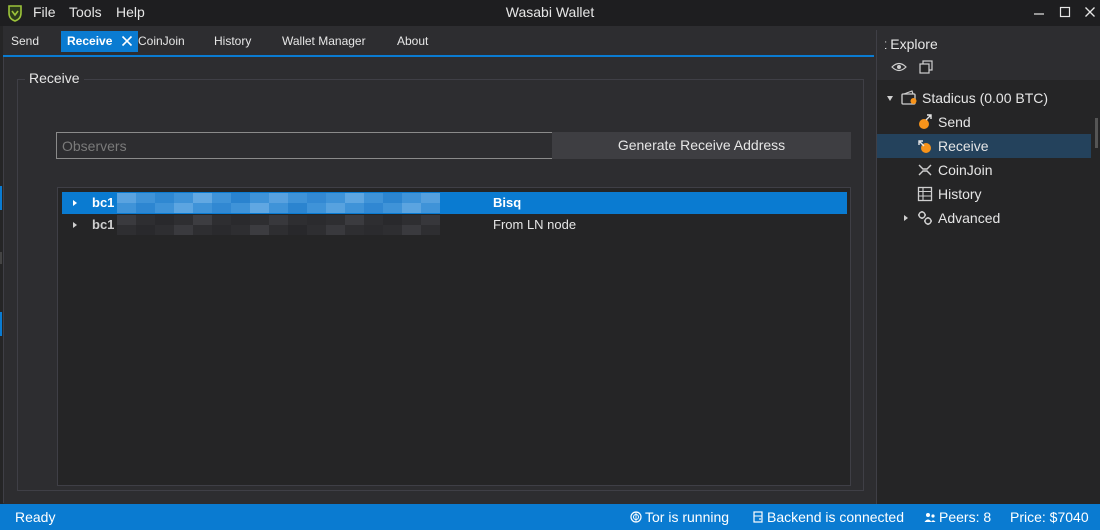 This screenshot has height=530, width=1100. I want to click on tree-item-label: History, so click(960, 194).